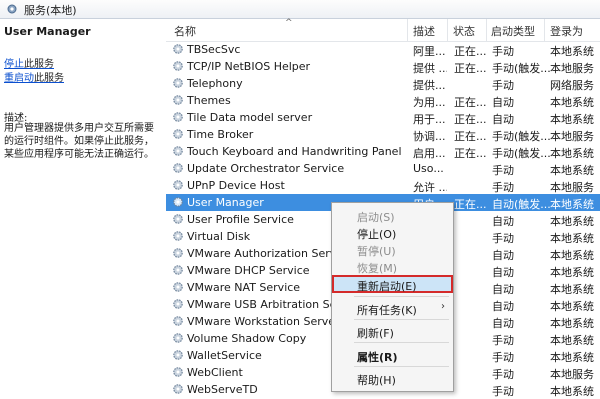  Describe the element at coordinates (29, 62) in the screenshot. I see `stop-service-action: 停止此服务` at that location.